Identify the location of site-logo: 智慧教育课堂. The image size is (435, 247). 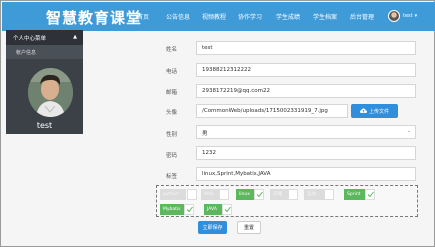
(94, 17).